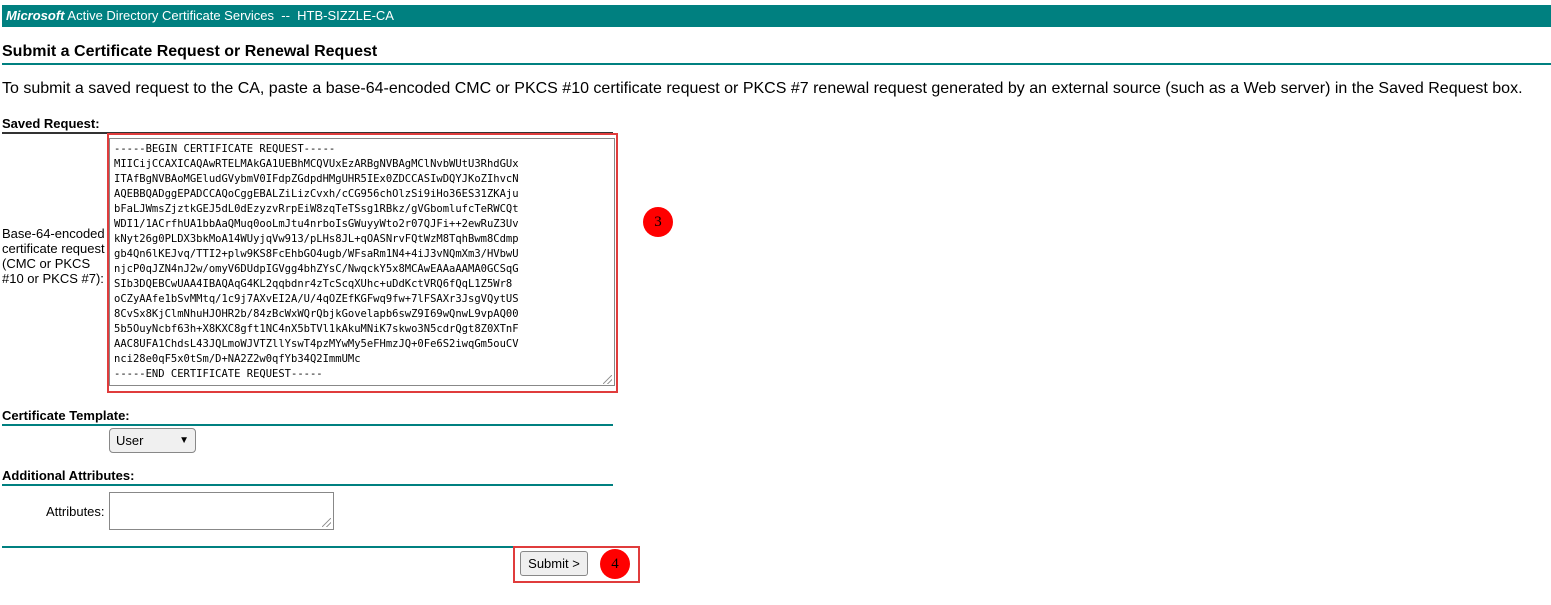  I want to click on certificate-template-select: User ▼, so click(152, 440).